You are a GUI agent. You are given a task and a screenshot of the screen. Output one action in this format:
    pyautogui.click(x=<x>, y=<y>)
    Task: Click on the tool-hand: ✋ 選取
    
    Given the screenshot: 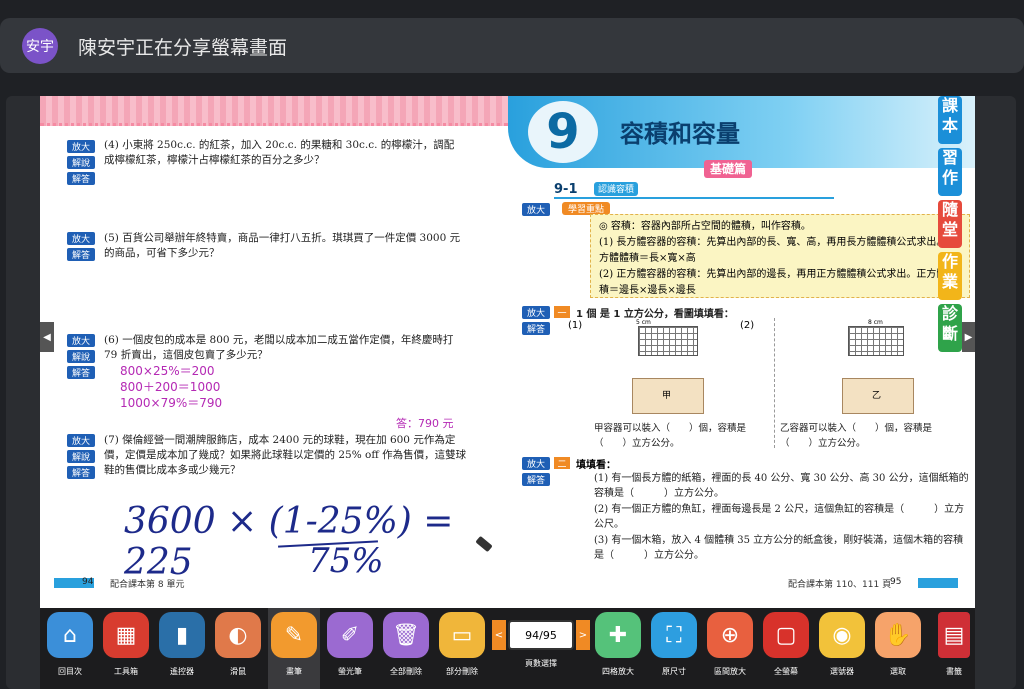 What is the action you would take?
    pyautogui.click(x=898, y=649)
    